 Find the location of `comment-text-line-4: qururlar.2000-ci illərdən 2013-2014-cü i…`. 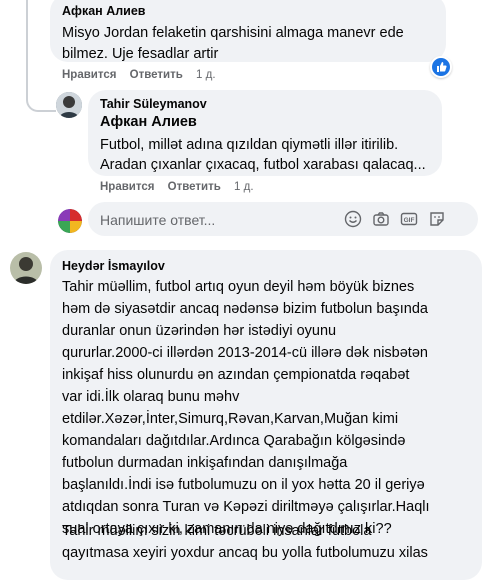

comment-text-line-4: qururlar.2000-ci illərdən 2013-2014-cü i… is located at coordinates (245, 353).